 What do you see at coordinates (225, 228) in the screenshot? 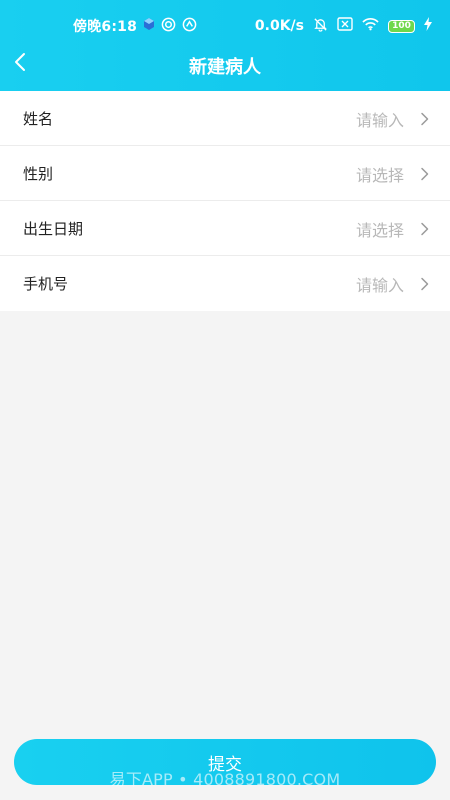
I see `birth-date-field: 出生日期 请选择` at bounding box center [225, 228].